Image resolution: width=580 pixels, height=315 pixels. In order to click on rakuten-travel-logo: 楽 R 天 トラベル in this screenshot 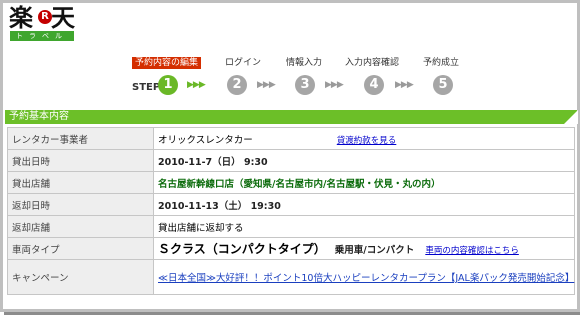, I will do `click(42, 23)`.